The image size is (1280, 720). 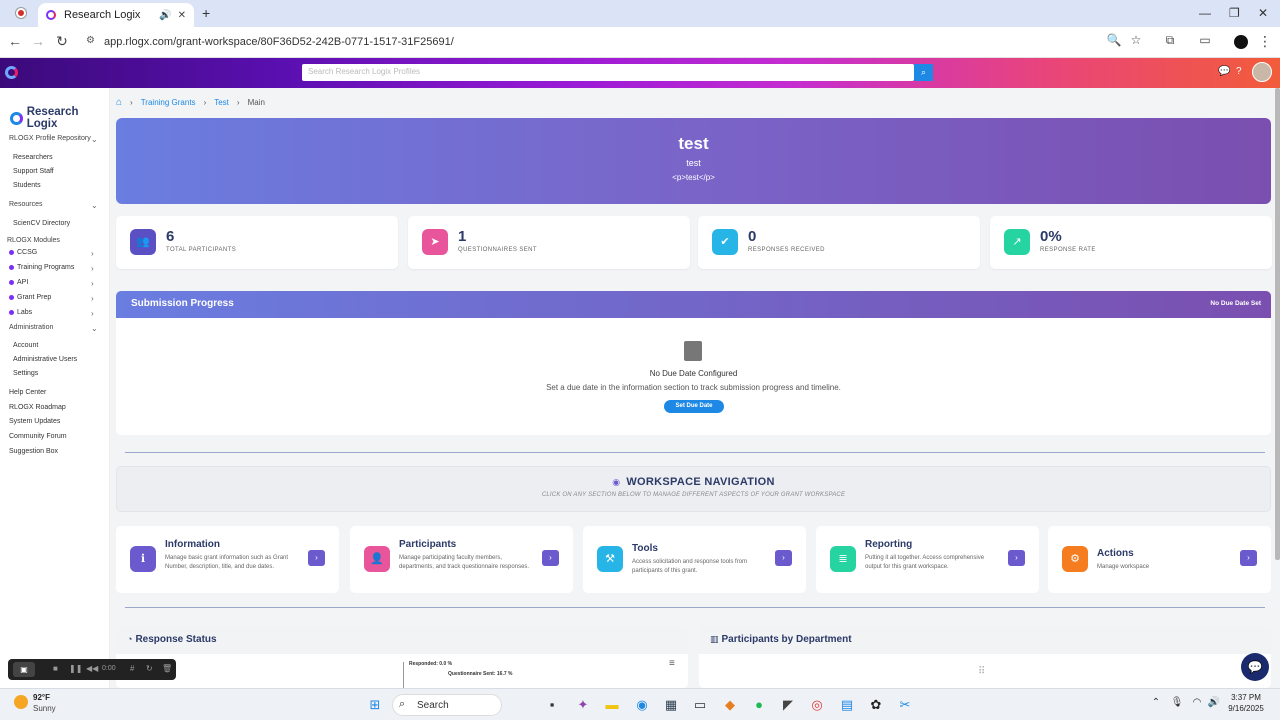 I want to click on set-due-date-button: Set Due Date, so click(x=694, y=406).